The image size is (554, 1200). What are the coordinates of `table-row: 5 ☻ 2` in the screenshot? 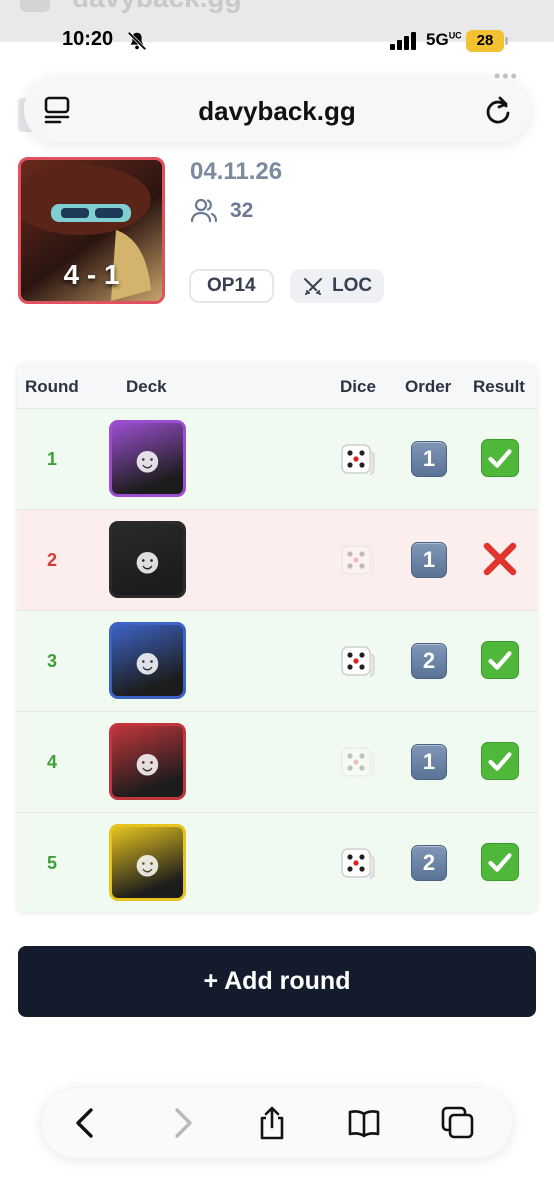 It's located at (277, 862).